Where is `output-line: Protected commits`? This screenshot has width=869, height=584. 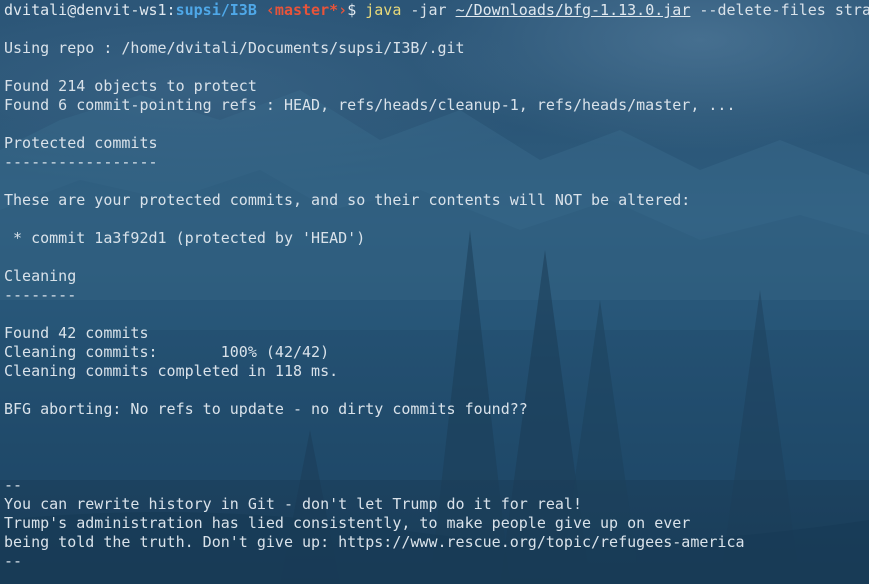
output-line: Protected commits is located at coordinates (81, 143).